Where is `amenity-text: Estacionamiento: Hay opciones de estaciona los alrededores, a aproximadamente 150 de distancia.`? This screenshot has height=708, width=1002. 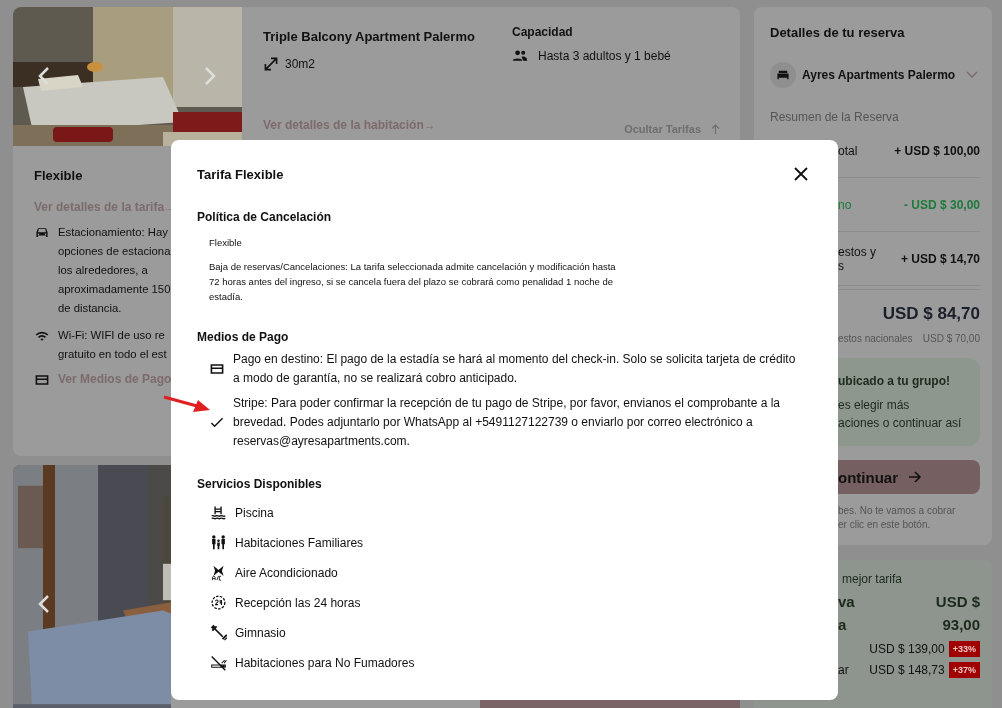
amenity-text: Estacionamiento: Hay opciones de estaciona los alrededores, a aproximadamente 150 de distancia. is located at coordinates (114, 270).